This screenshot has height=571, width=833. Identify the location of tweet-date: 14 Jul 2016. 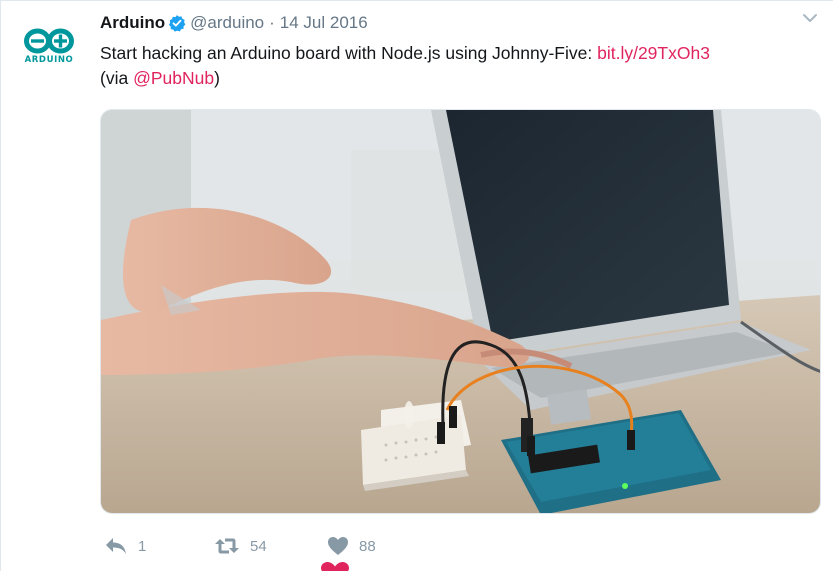
(324, 23).